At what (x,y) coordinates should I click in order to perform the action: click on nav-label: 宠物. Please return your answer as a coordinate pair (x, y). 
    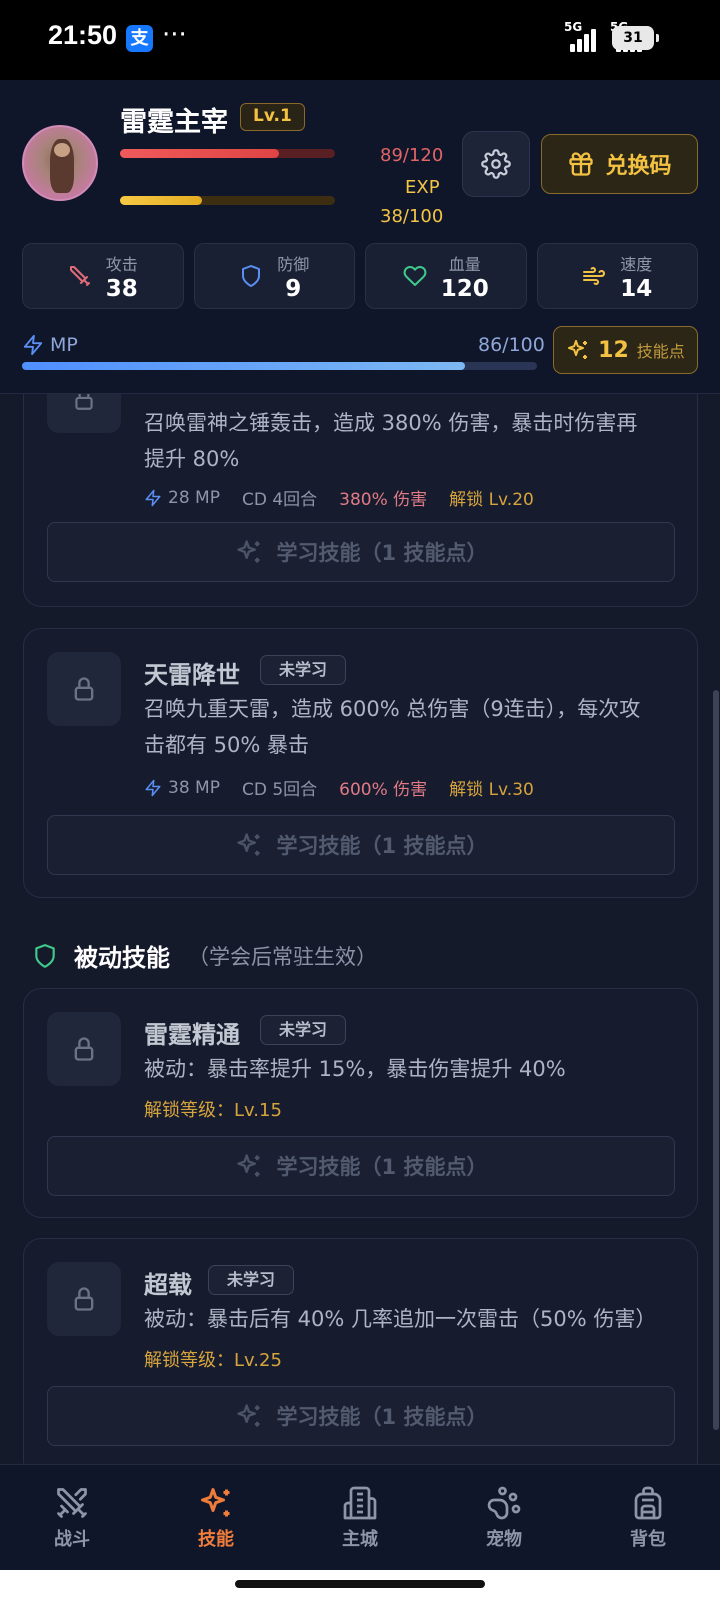
    Looking at the image, I should click on (504, 1539).